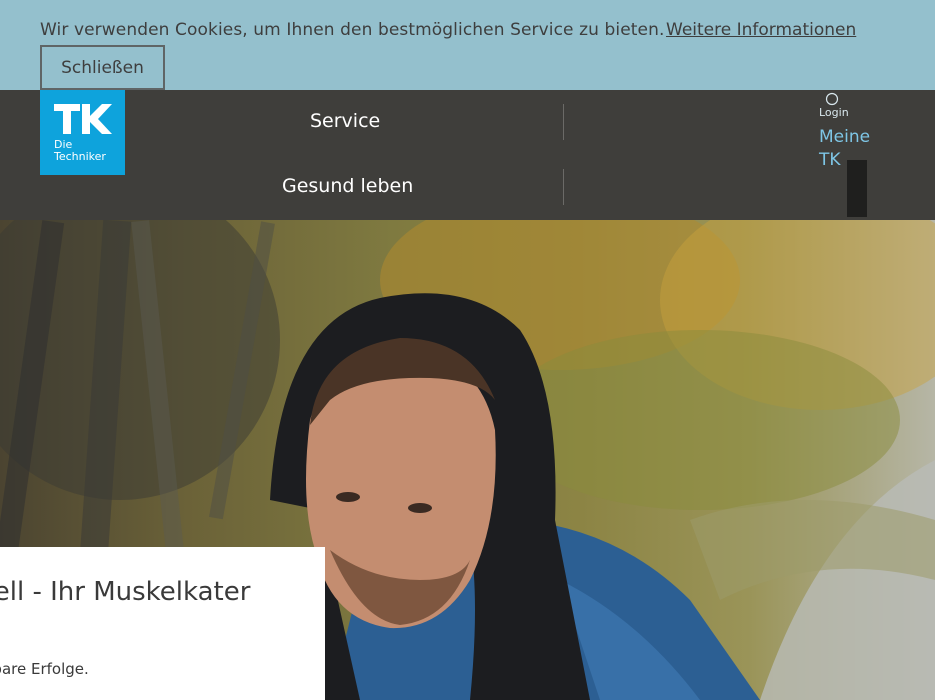  I want to click on logo-text-techniker: Techniker, so click(80, 156).